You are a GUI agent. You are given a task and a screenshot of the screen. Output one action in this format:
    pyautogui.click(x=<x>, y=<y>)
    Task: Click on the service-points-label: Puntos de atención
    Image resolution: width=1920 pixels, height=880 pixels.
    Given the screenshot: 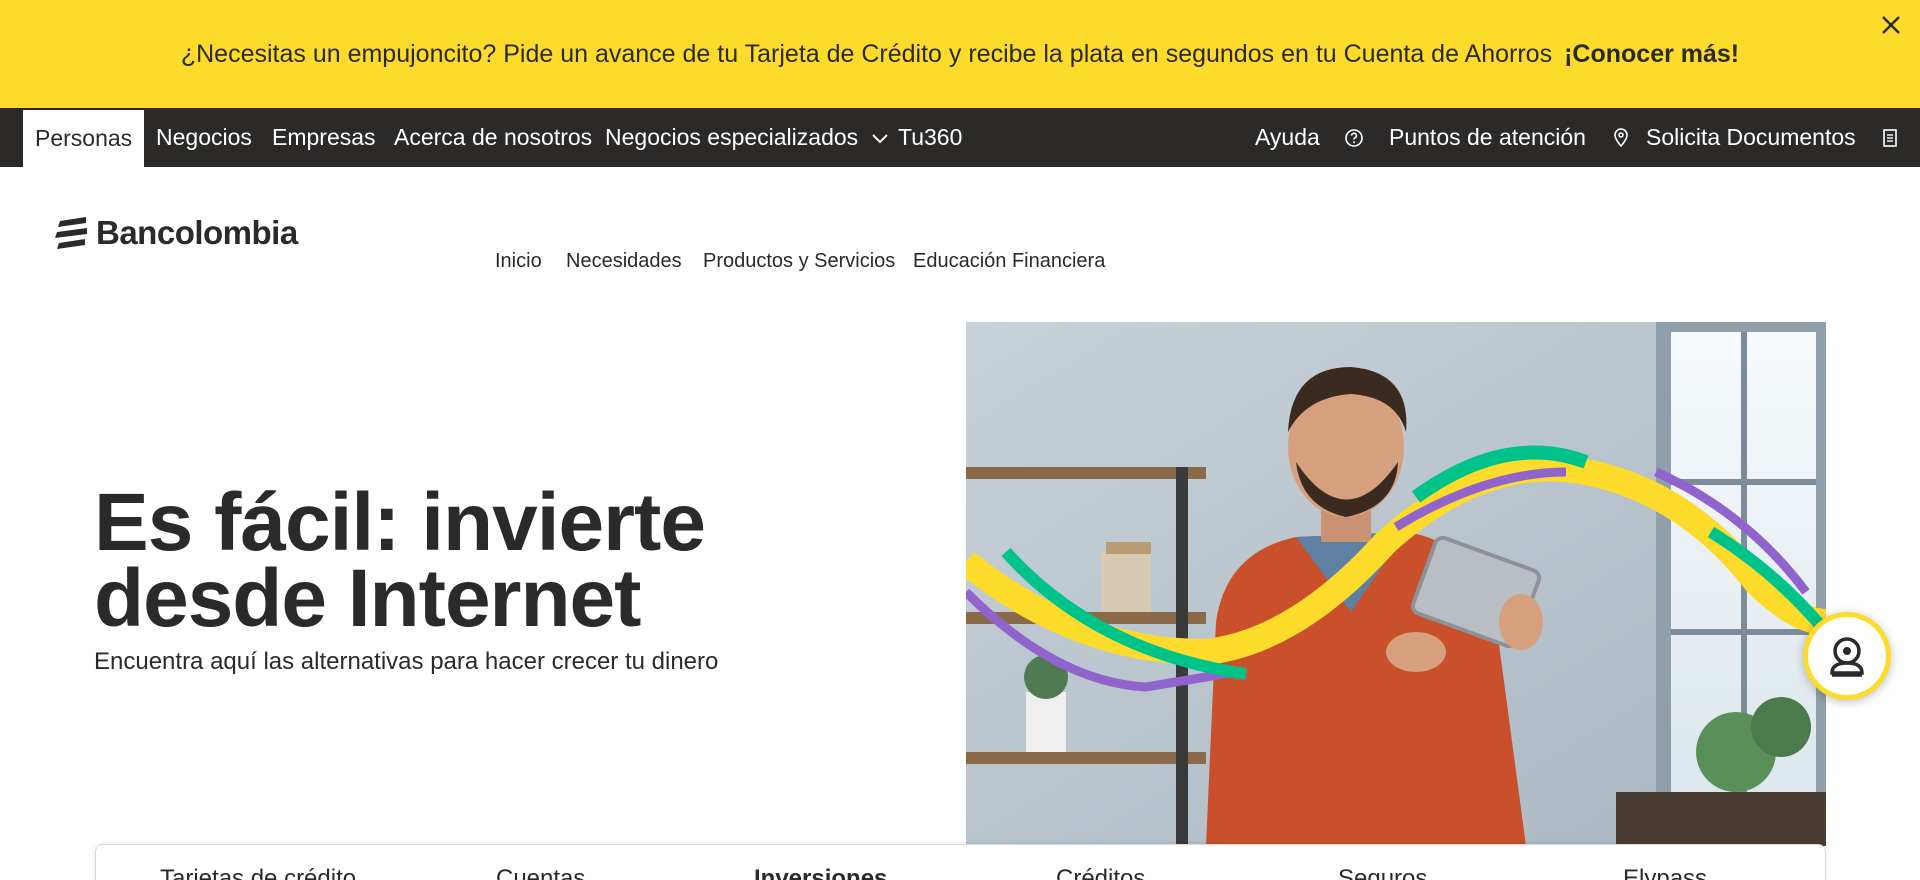 What is the action you would take?
    pyautogui.click(x=1487, y=137)
    